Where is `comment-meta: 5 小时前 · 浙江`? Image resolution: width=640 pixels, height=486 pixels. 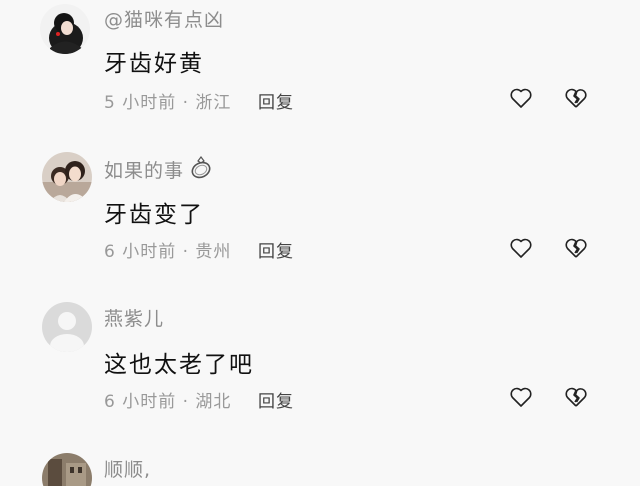 comment-meta: 5 小时前 · 浙江 is located at coordinates (168, 103).